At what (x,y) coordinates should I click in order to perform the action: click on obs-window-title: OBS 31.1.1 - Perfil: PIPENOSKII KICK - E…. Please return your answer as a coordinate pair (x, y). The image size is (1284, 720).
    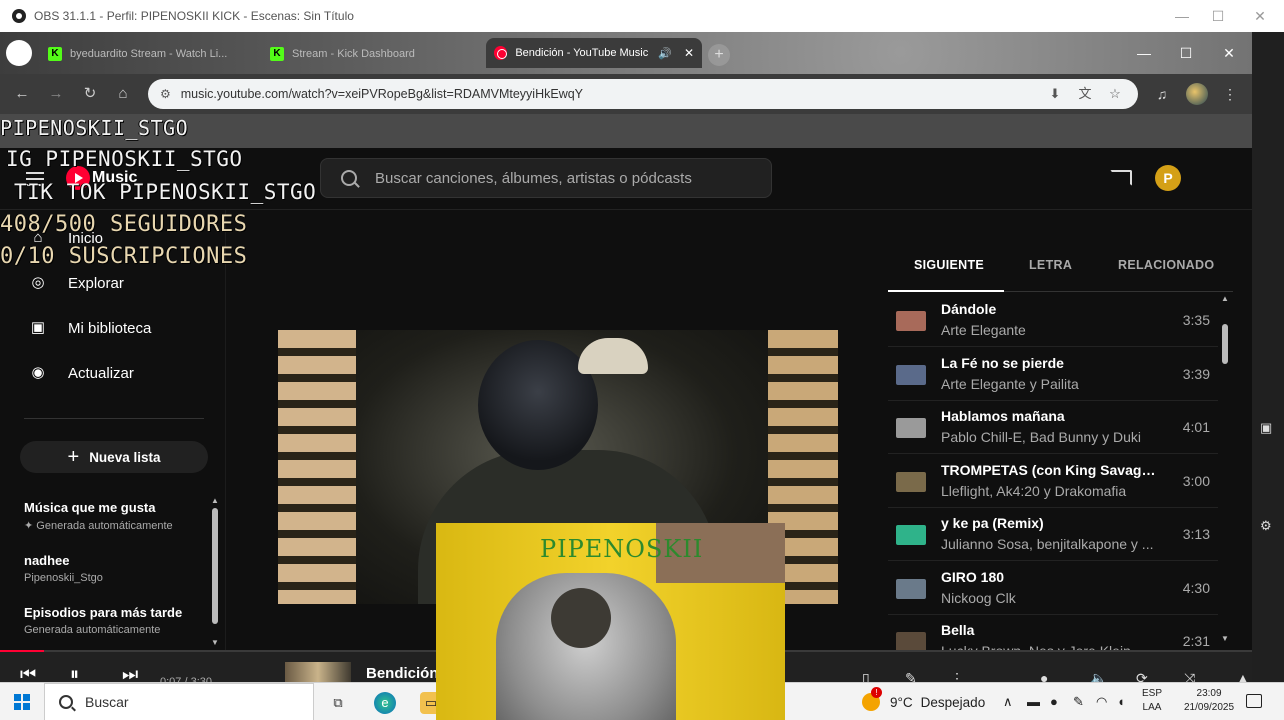
    Looking at the image, I should click on (194, 16).